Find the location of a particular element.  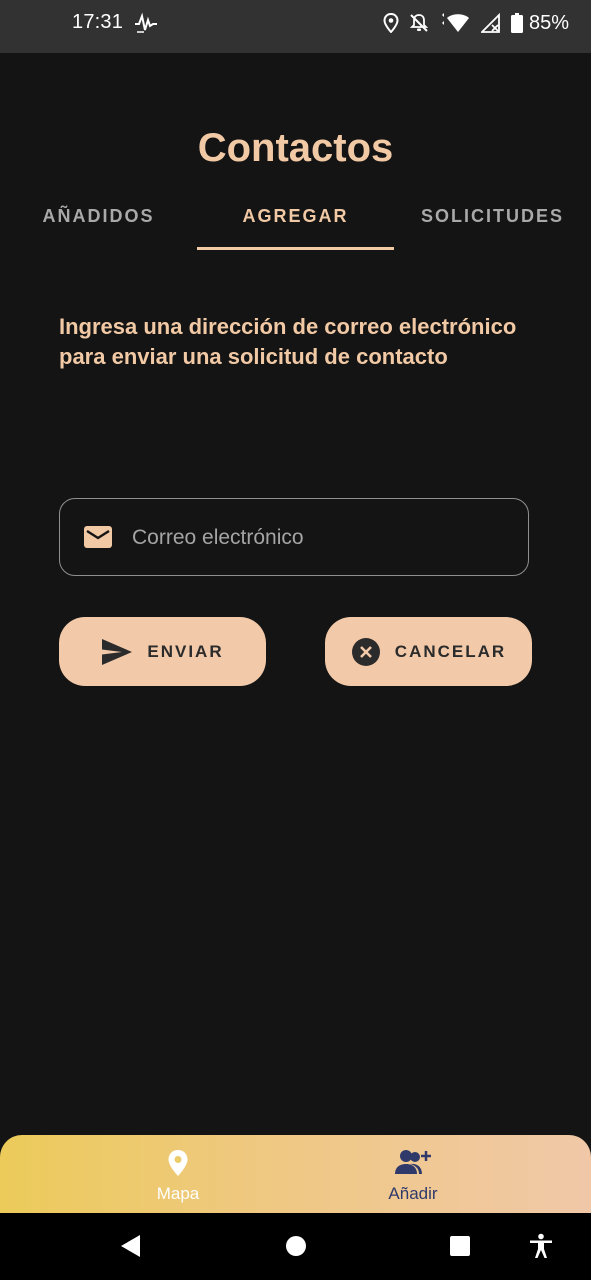

nav-item-map: Mapa is located at coordinates (178, 1174).